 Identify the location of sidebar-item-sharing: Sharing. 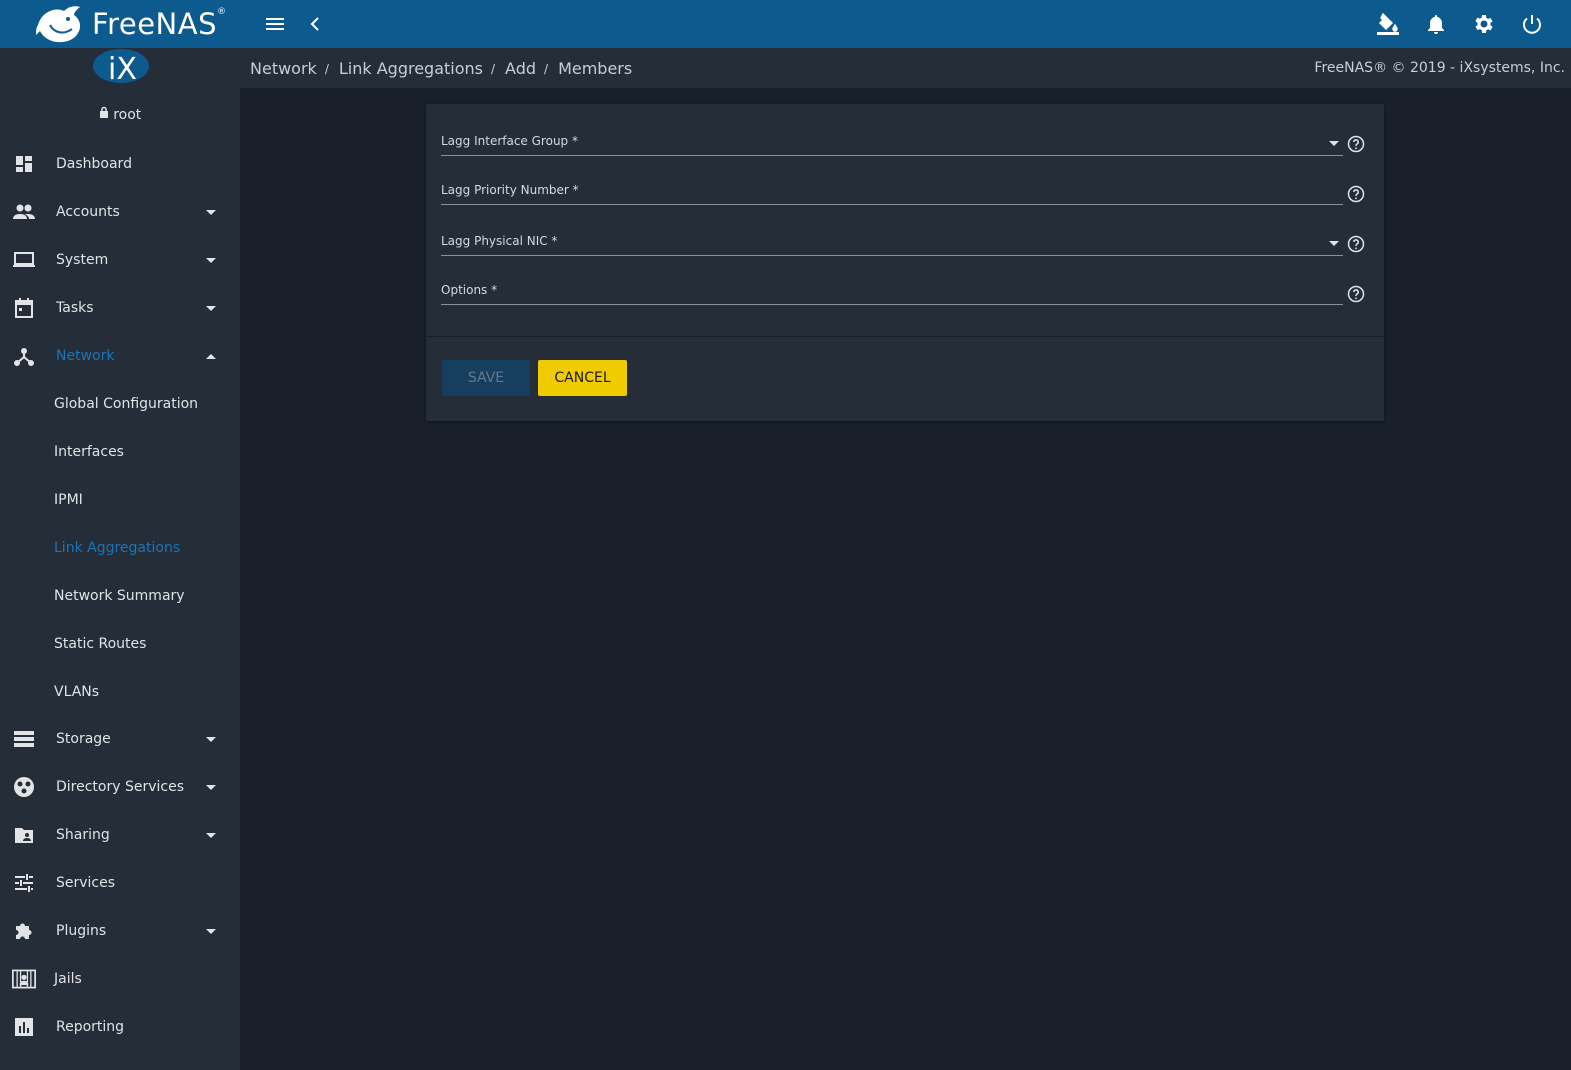
(120, 835).